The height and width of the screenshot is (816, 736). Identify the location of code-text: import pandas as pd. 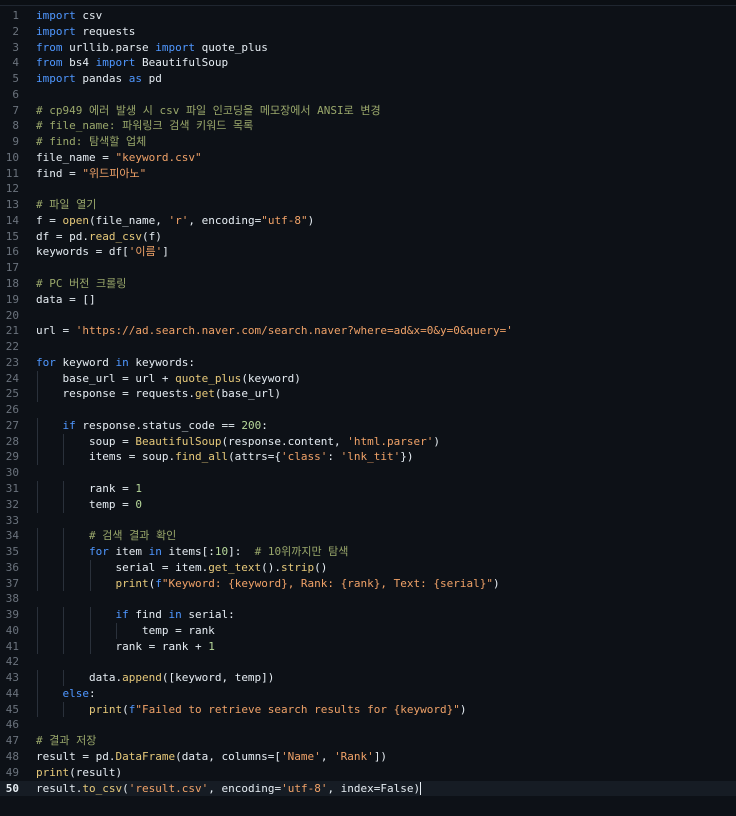
(99, 79).